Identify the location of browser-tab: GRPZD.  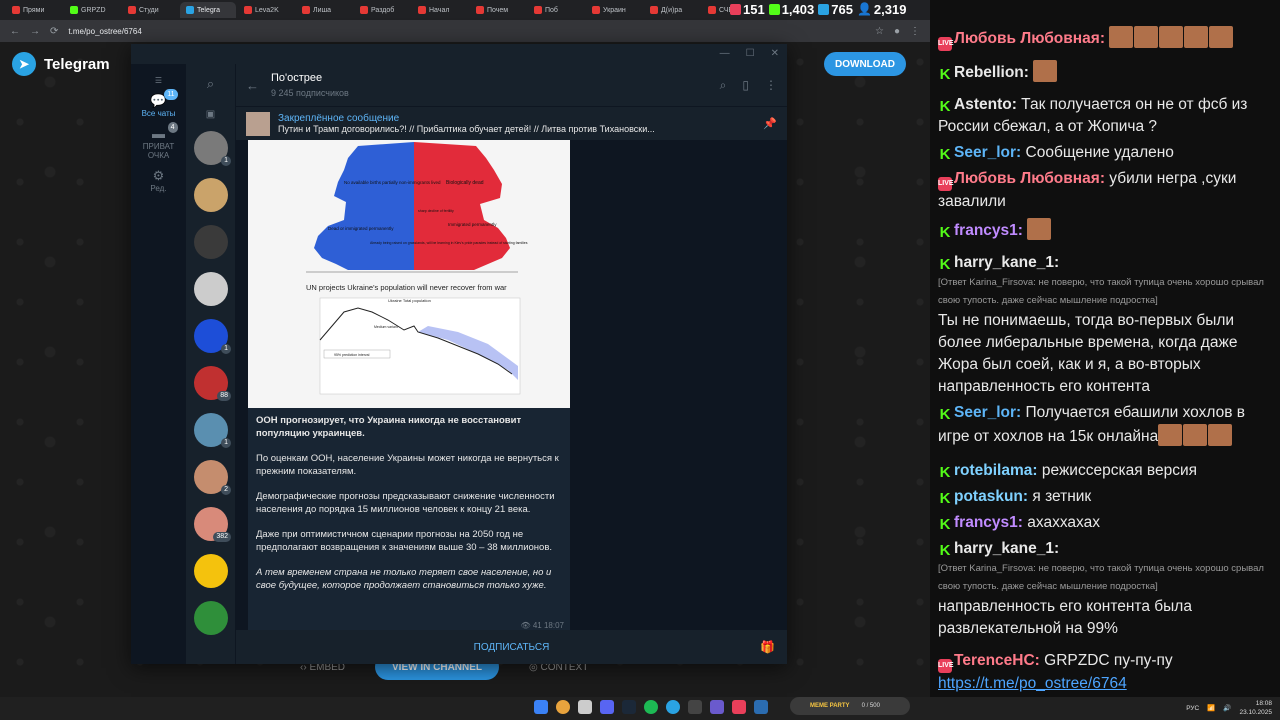
(92, 10).